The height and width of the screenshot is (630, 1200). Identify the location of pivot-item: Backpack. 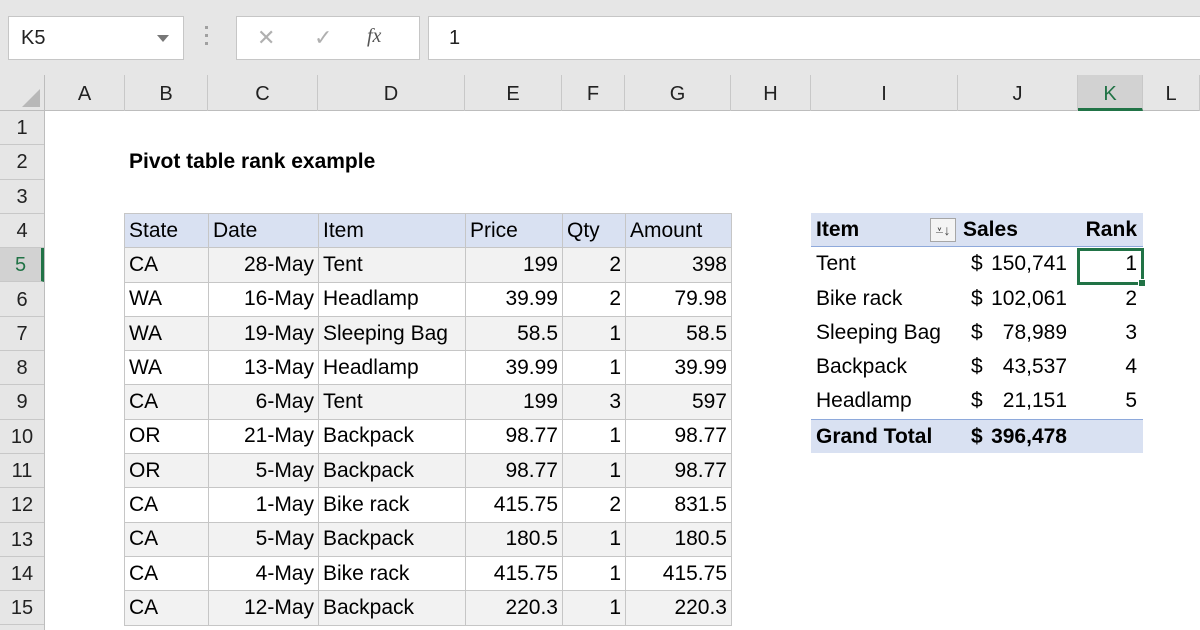
(861, 367).